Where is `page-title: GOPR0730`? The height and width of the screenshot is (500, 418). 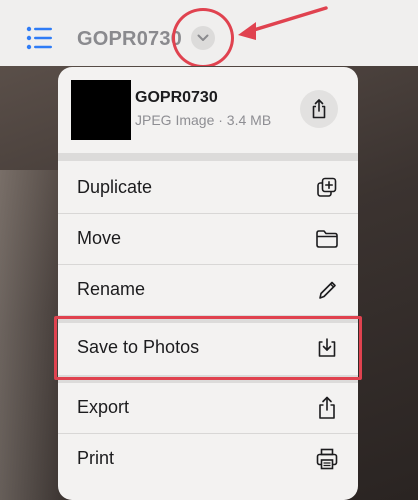 page-title: GOPR0730 is located at coordinates (129, 39).